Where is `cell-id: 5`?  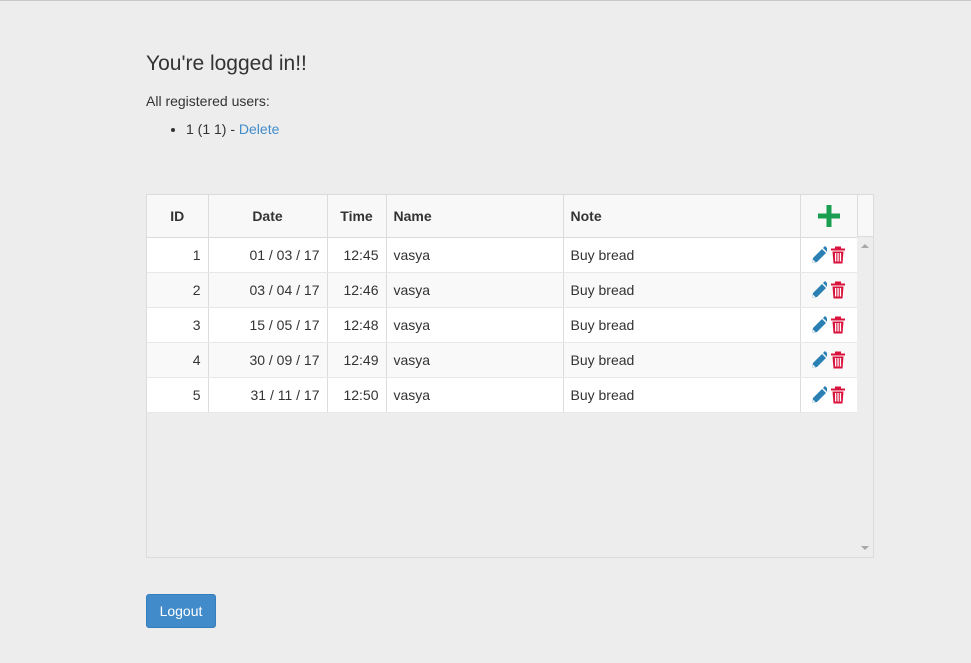
cell-id: 5 is located at coordinates (178, 395).